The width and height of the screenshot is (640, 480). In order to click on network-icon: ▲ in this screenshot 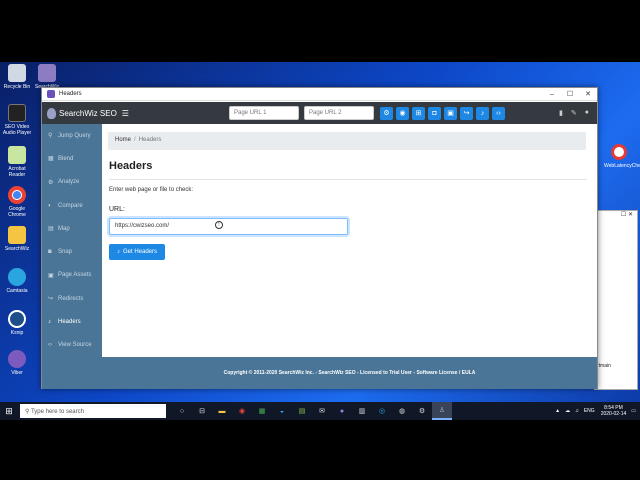, I will do `click(557, 411)`.